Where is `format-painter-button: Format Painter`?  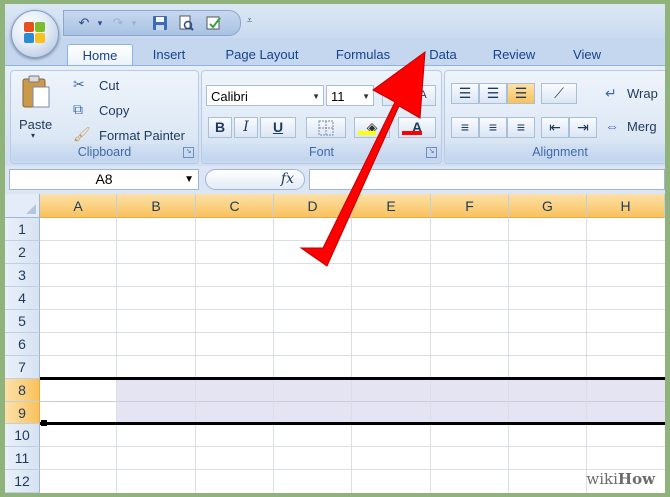
format-painter-button: Format Painter is located at coordinates (142, 135).